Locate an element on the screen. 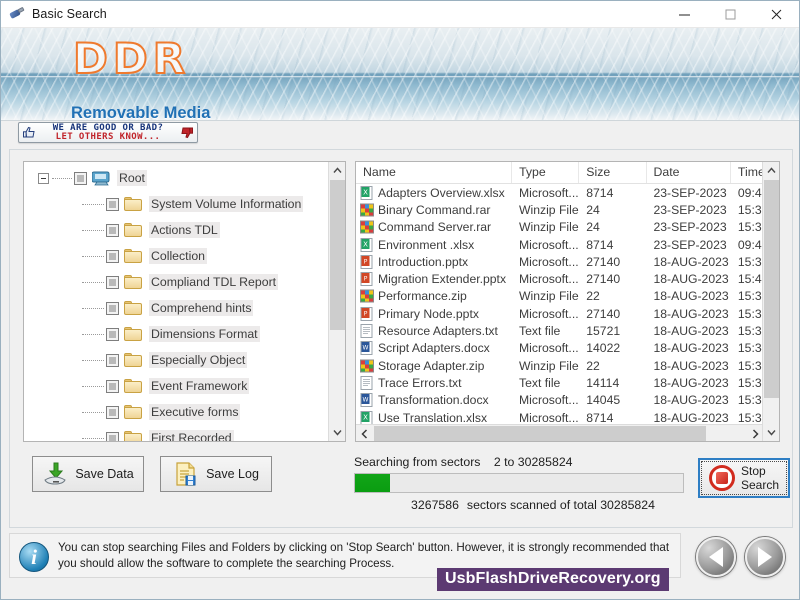 This screenshot has width=800, height=600. progress-bar-fill is located at coordinates (373, 483).